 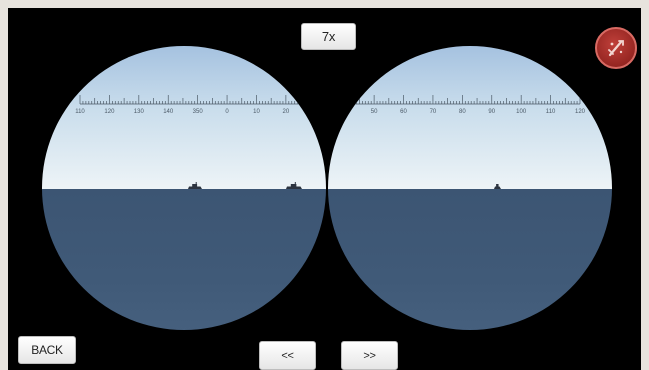 I want to click on previous-target-button: <<, so click(x=287, y=355).